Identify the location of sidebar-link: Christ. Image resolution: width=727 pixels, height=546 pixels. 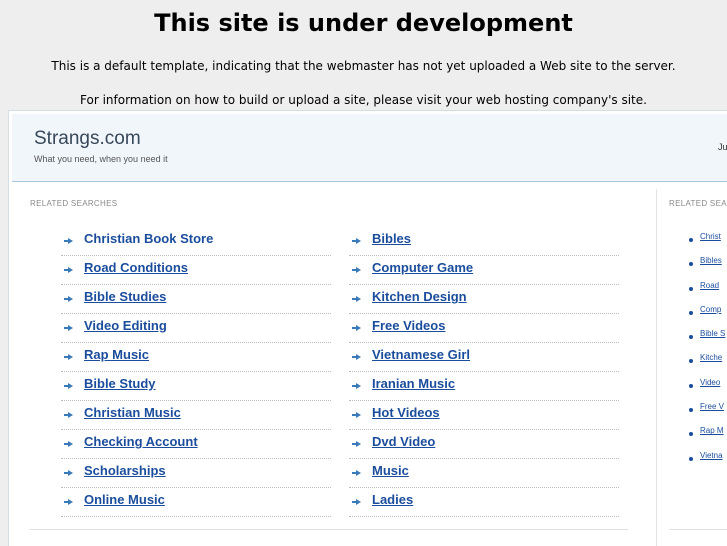
(710, 236).